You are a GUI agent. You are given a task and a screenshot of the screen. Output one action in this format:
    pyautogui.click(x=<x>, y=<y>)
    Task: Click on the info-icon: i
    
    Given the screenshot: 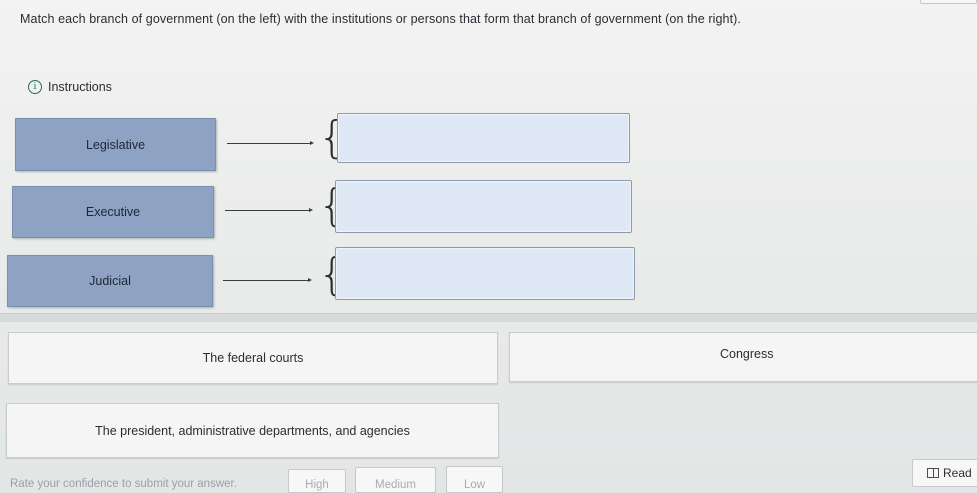 What is the action you would take?
    pyautogui.click(x=35, y=87)
    